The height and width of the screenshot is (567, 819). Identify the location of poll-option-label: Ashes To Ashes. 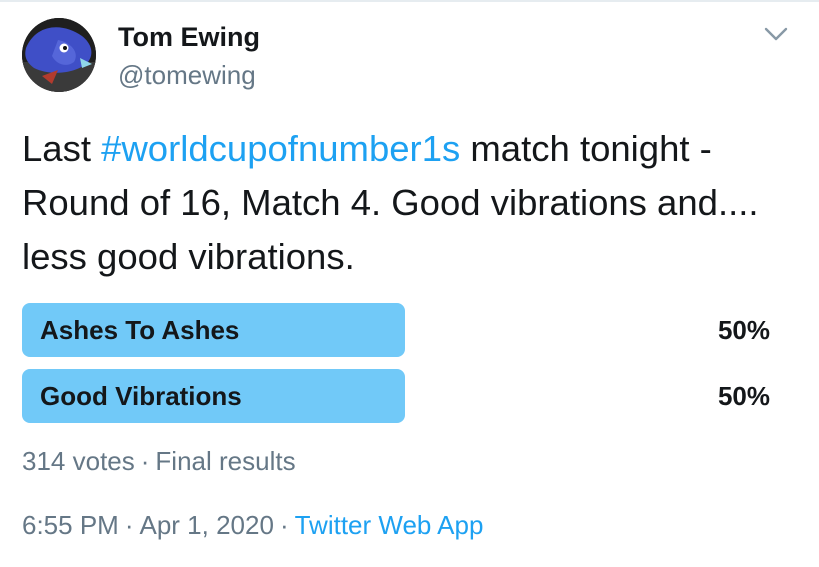
(140, 330).